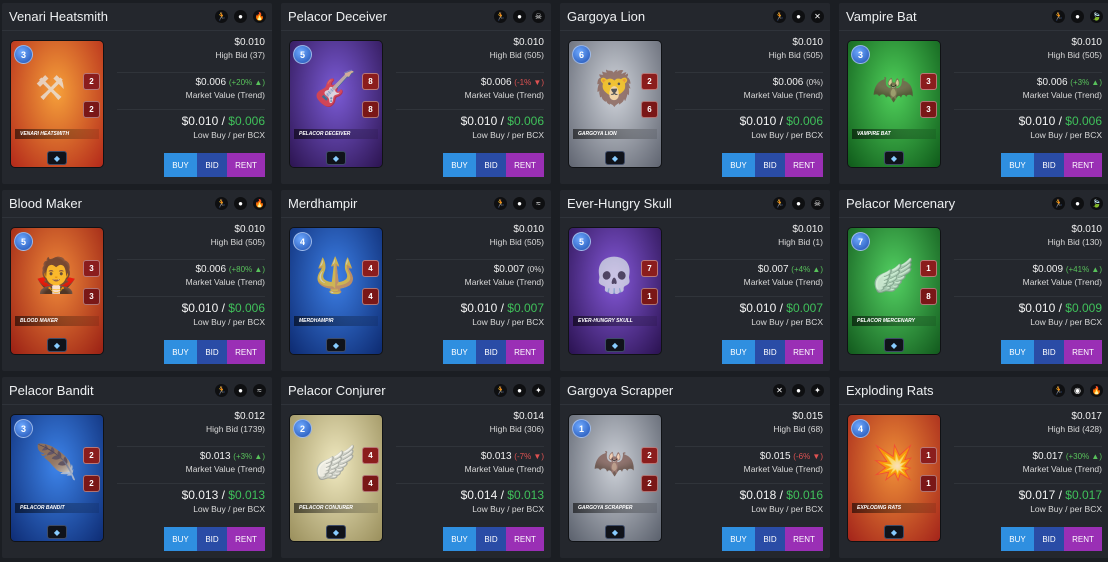  What do you see at coordinates (225, 95) in the screenshot?
I see `market-value-label: Market Value (Trend)` at bounding box center [225, 95].